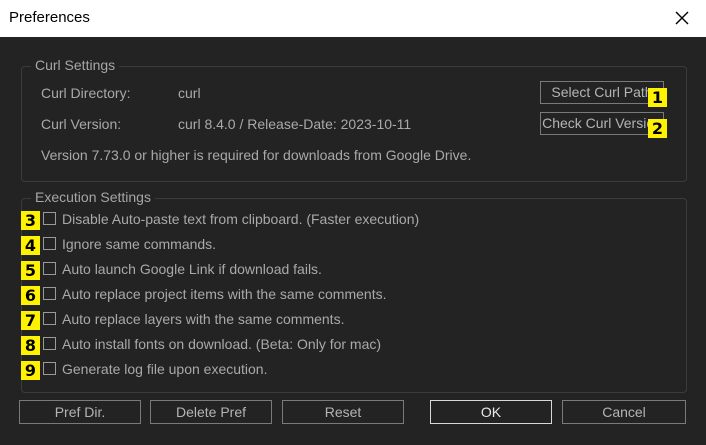 This screenshot has width=706, height=445. Describe the element at coordinates (81, 124) in the screenshot. I see `curl-version-label: Curl Version:` at that location.